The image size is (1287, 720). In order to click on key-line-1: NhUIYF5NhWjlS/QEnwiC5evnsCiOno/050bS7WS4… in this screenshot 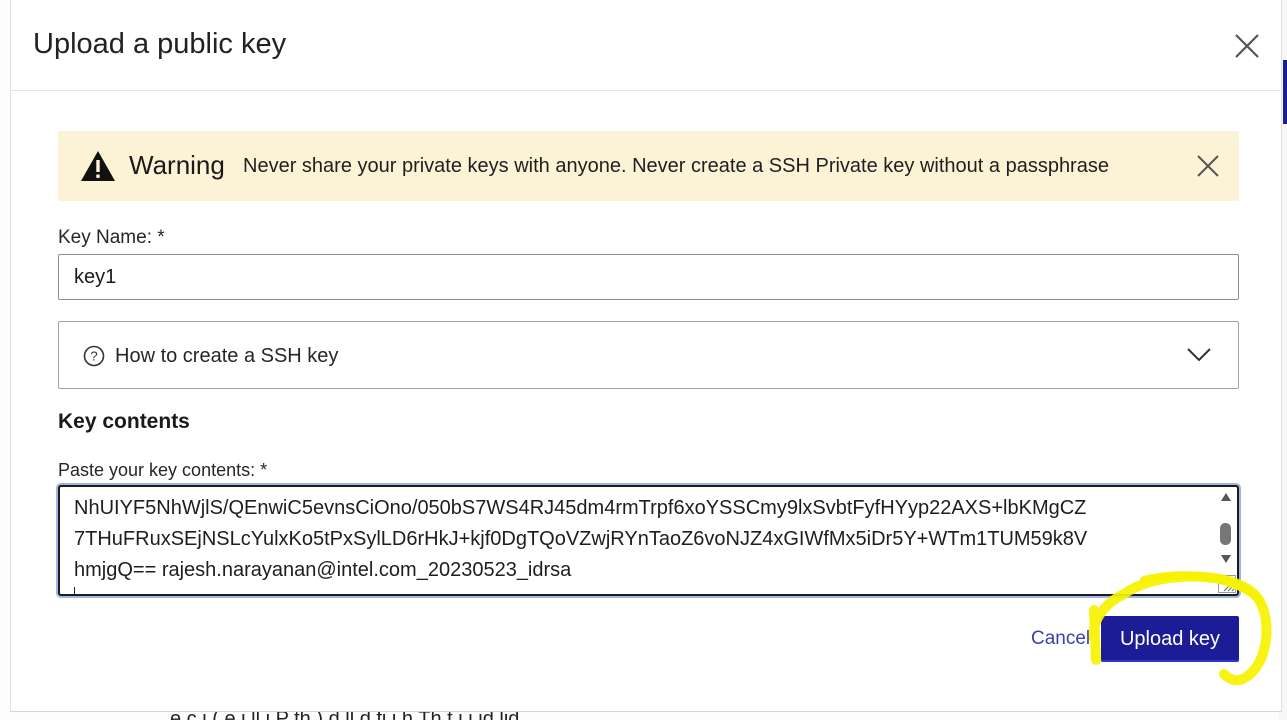, I will do `click(580, 508)`.